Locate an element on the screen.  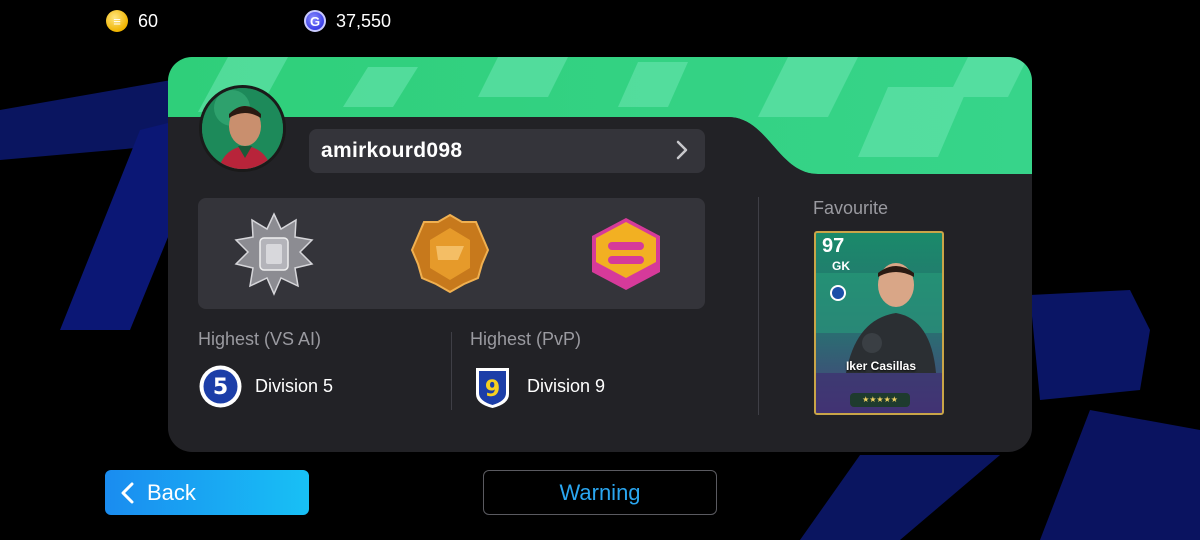
vs-ai-label: Highest (VS AI) is located at coordinates (260, 339).